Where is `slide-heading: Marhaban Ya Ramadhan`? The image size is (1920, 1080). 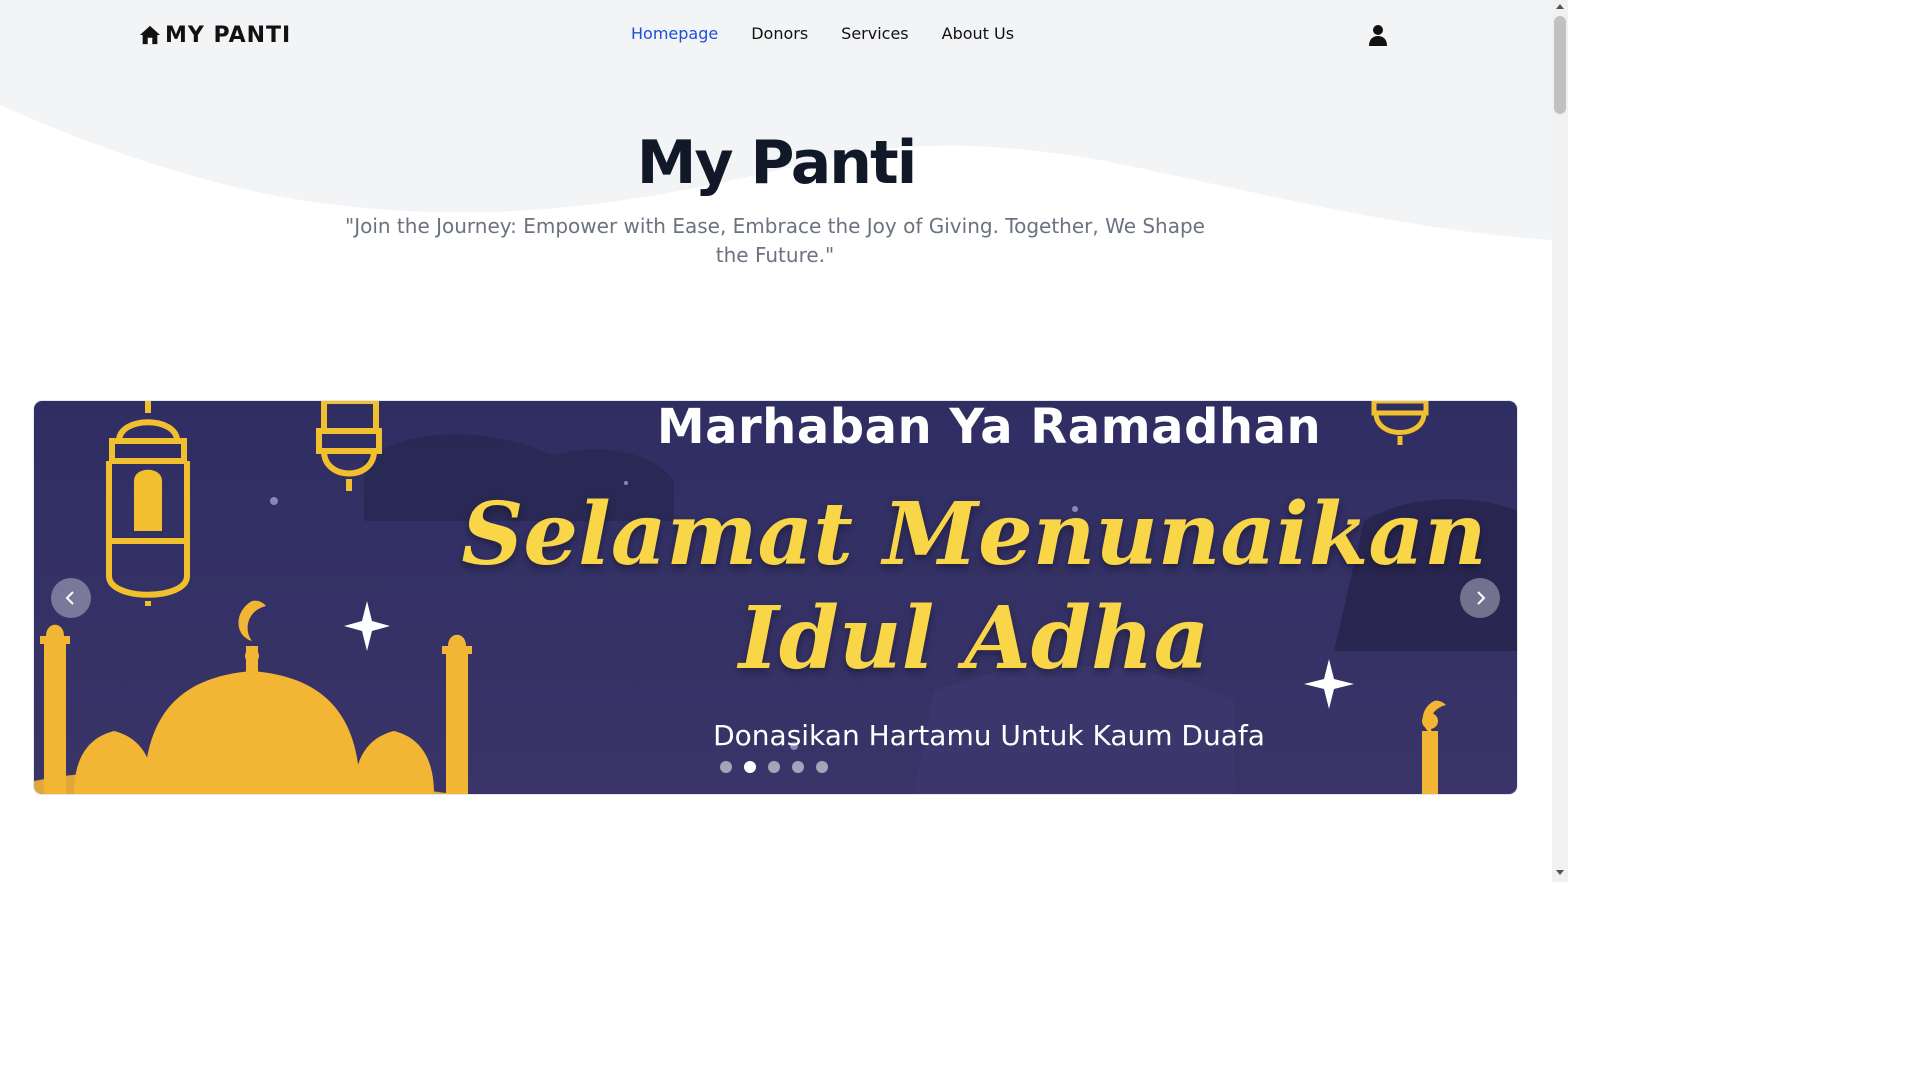 slide-heading: Marhaban Ya Ramadhan is located at coordinates (989, 428).